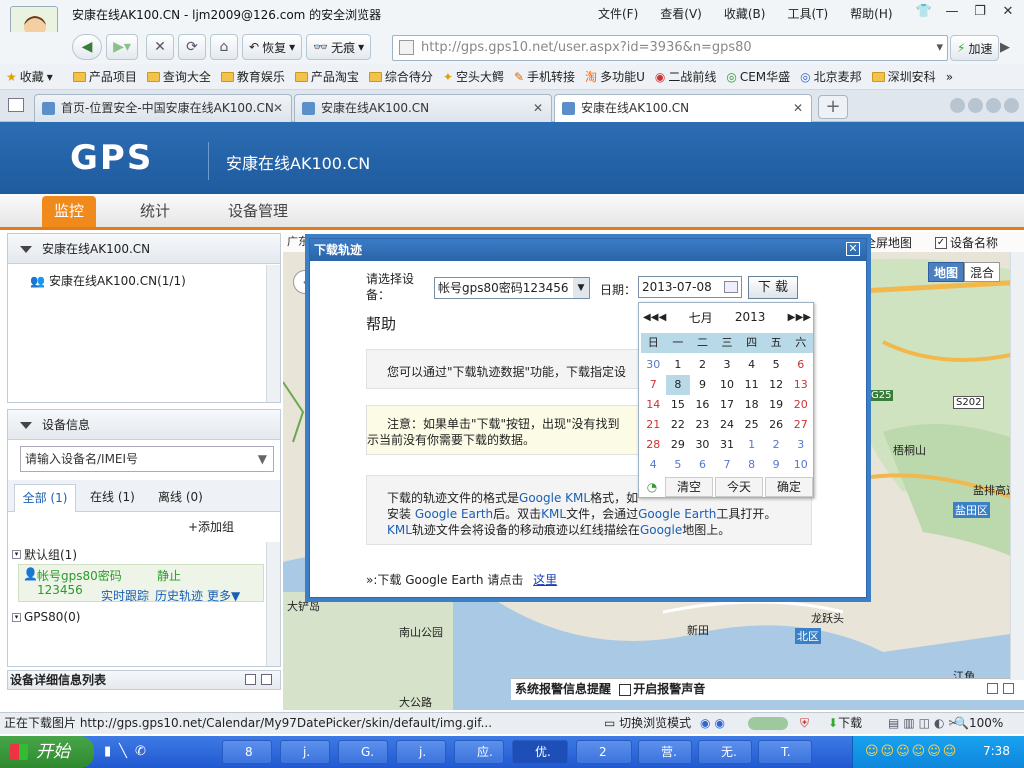 This screenshot has width=1024, height=768. I want to click on detail-list-header: 设备详细信息列表, so click(144, 680).